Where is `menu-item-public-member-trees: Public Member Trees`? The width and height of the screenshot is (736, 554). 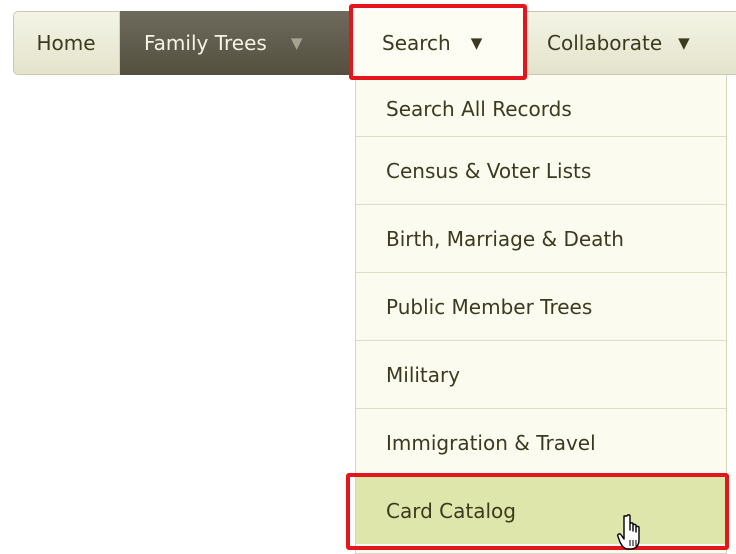 menu-item-public-member-trees: Public Member Trees is located at coordinates (541, 306).